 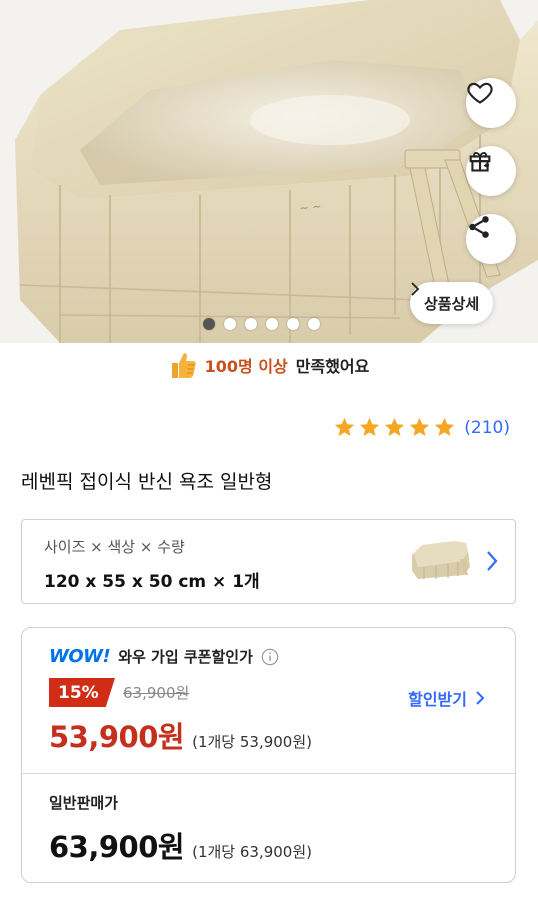 What do you see at coordinates (252, 852) in the screenshot?
I see `normal-unit-price: (1개당 63,900원)` at bounding box center [252, 852].